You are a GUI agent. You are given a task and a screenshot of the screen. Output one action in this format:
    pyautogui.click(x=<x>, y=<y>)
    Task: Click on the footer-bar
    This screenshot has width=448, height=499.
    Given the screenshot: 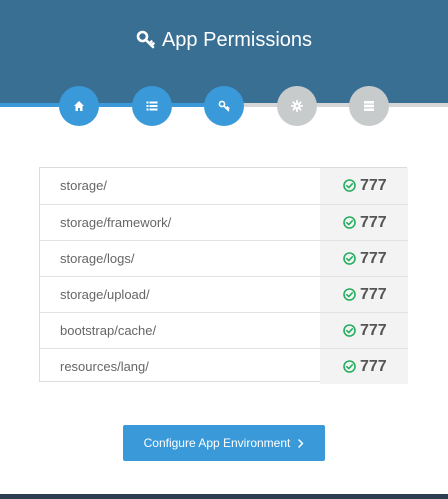 What is the action you would take?
    pyautogui.click(x=224, y=496)
    